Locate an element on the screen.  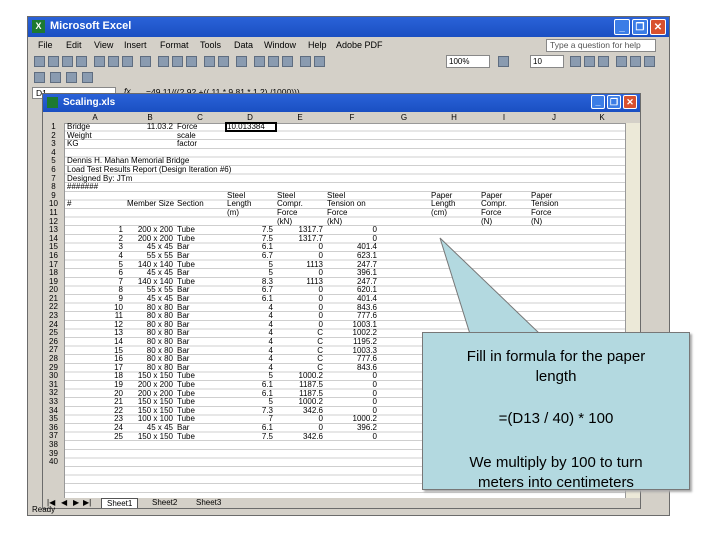
cell: 5 is located at coordinates (250, 265).